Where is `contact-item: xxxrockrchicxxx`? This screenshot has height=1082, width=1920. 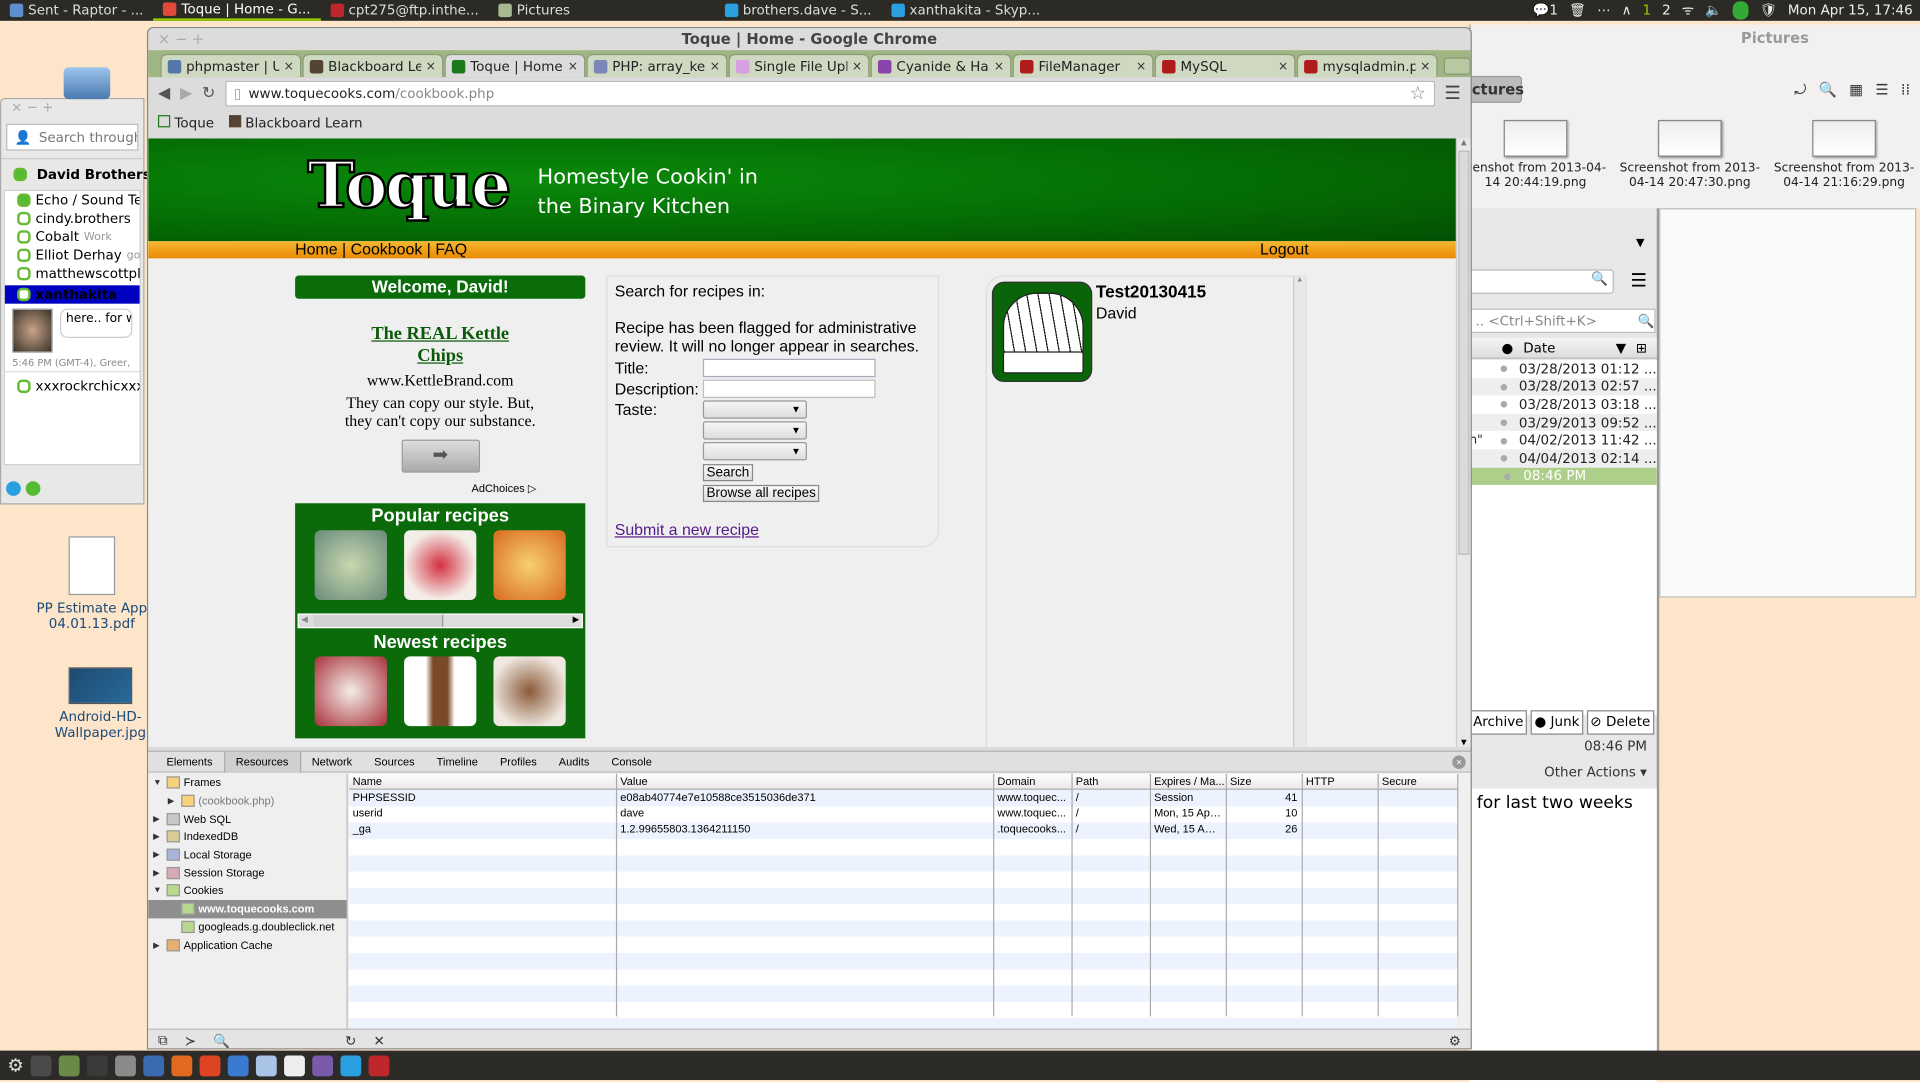
contact-item: xxxrockrchicxxx is located at coordinates (72, 386).